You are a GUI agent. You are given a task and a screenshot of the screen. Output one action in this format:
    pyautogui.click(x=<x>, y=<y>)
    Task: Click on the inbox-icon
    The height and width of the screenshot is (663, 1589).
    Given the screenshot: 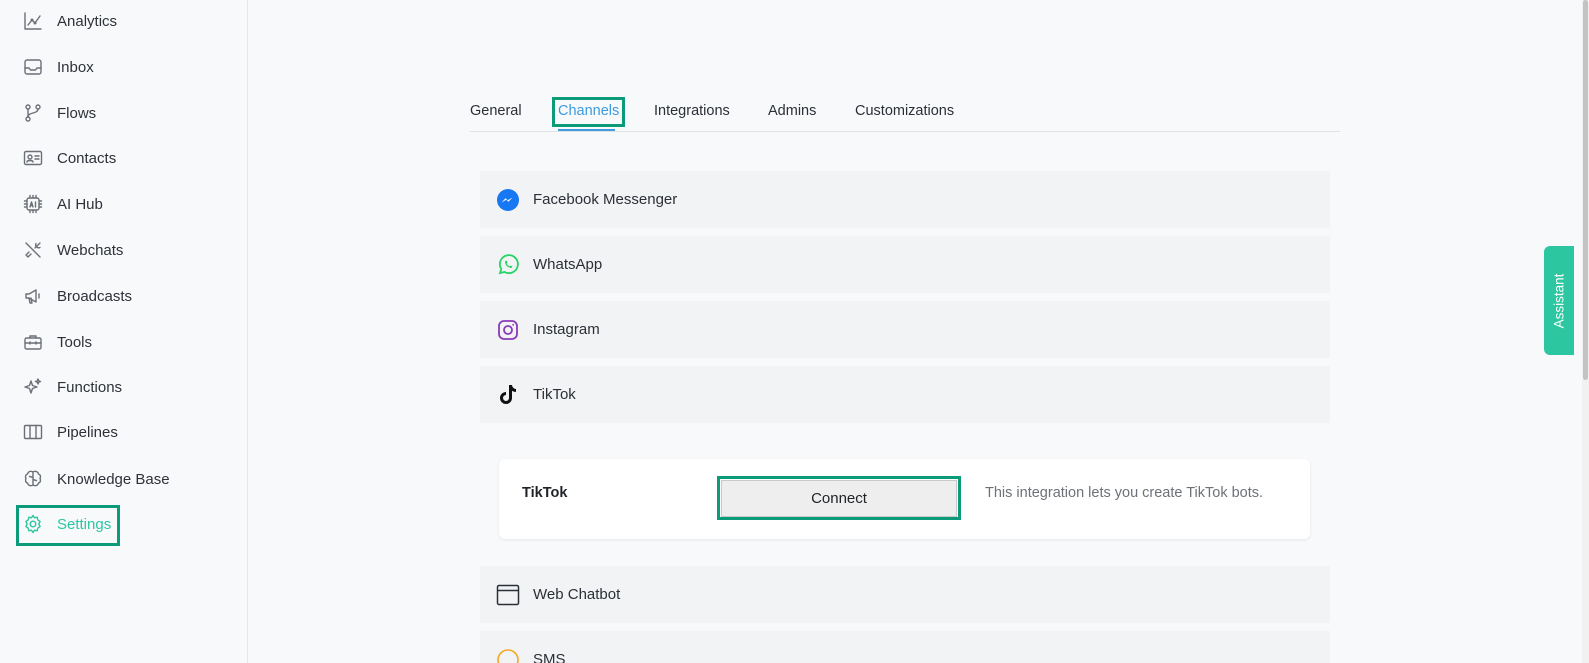 What is the action you would take?
    pyautogui.click(x=33, y=67)
    